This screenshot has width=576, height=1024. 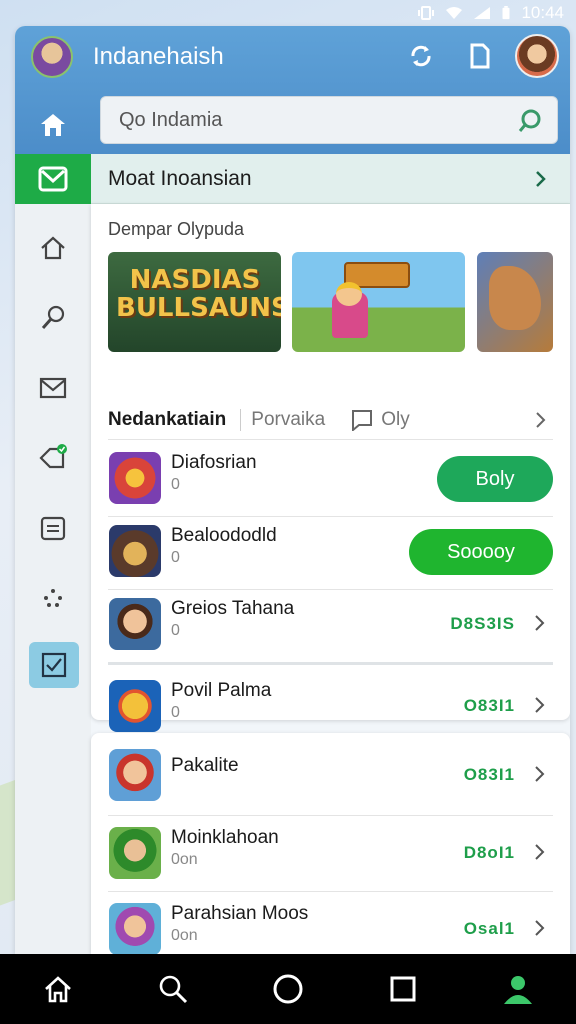 I want to click on featured-section-title: Dempar Olypuda, so click(x=176, y=229).